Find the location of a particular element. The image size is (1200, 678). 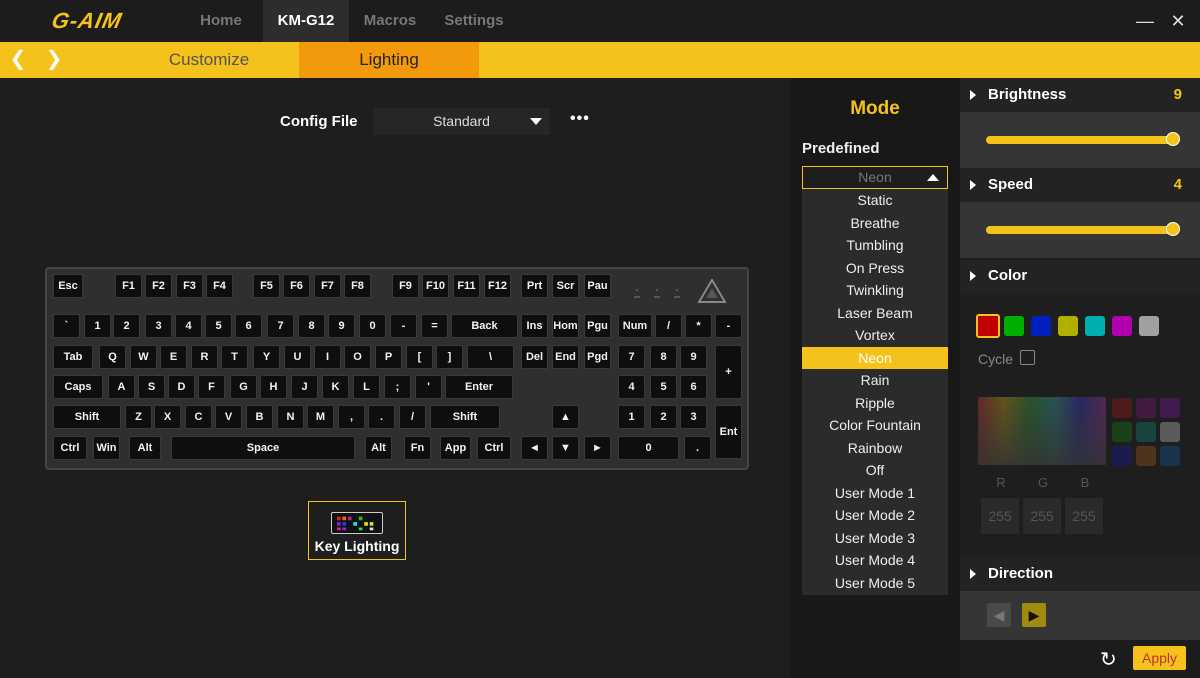

keyboard-key: ] is located at coordinates (449, 357).